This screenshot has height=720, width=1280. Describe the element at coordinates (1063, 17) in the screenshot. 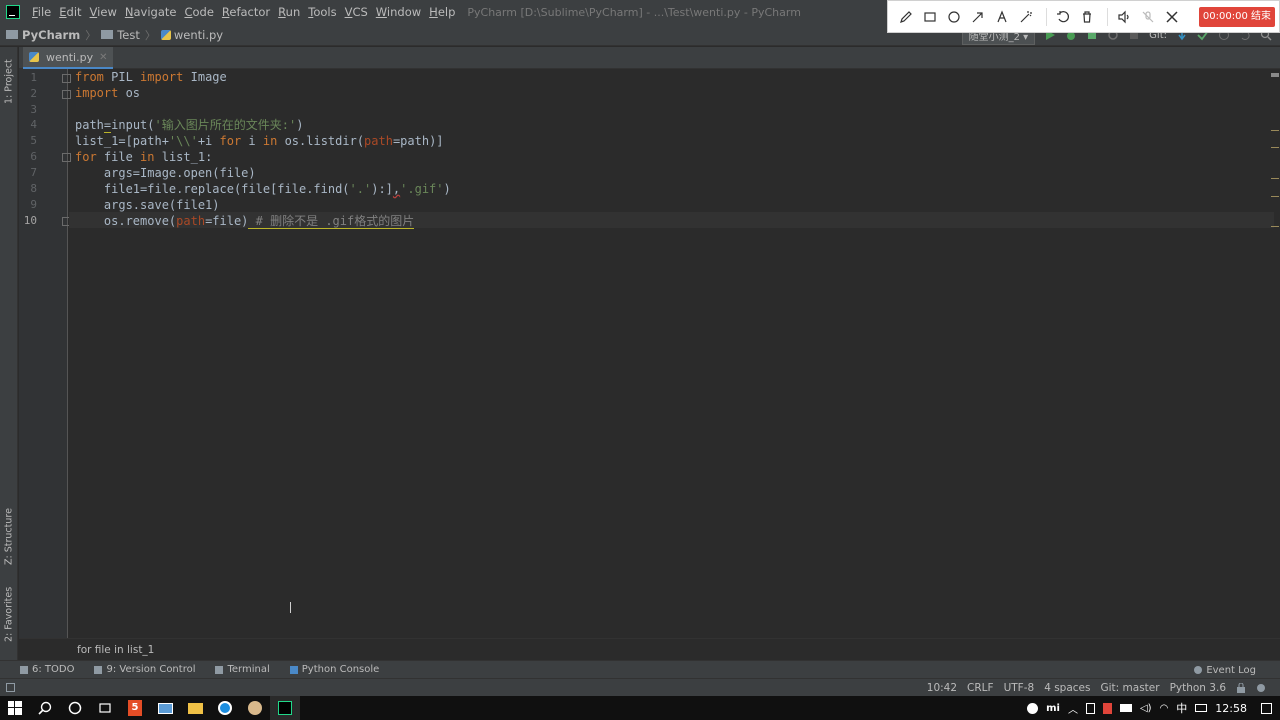

I see `undo-icon` at that location.